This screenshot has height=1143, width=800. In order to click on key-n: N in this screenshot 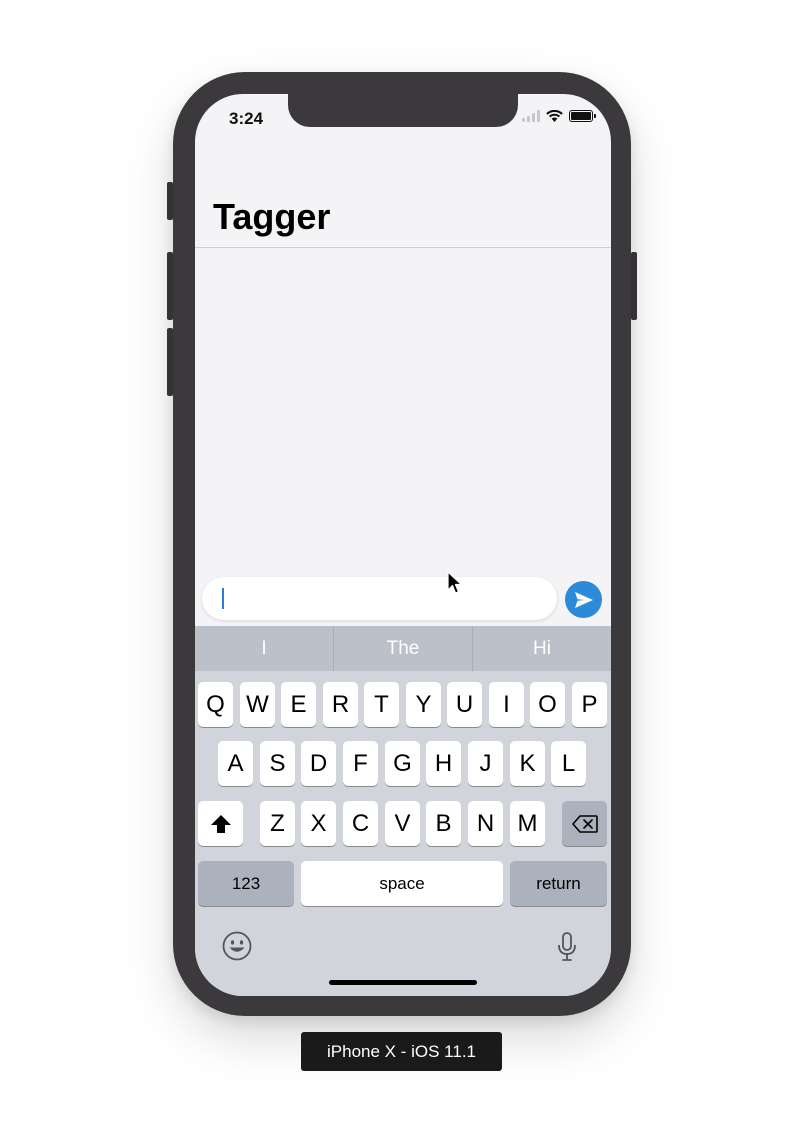, I will do `click(485, 823)`.